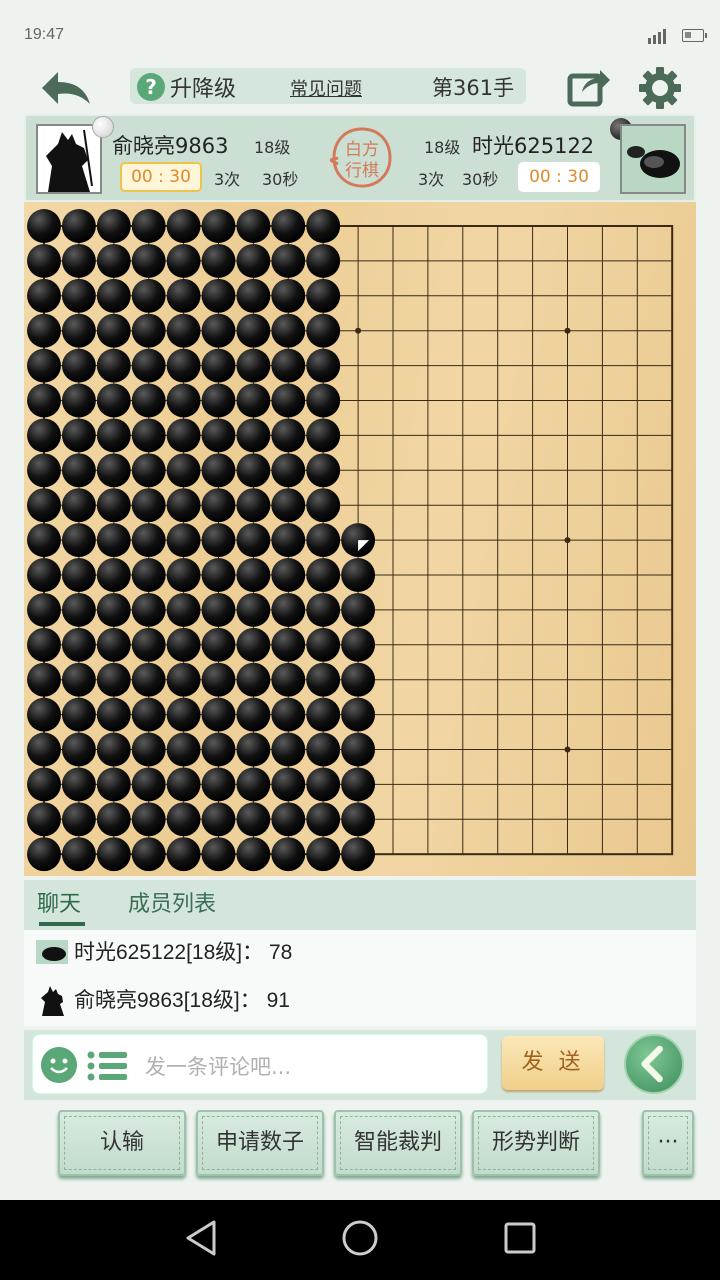 The width and height of the screenshot is (720, 1280). Describe the element at coordinates (66, 88) in the screenshot. I see `back-arrow-icon` at that location.